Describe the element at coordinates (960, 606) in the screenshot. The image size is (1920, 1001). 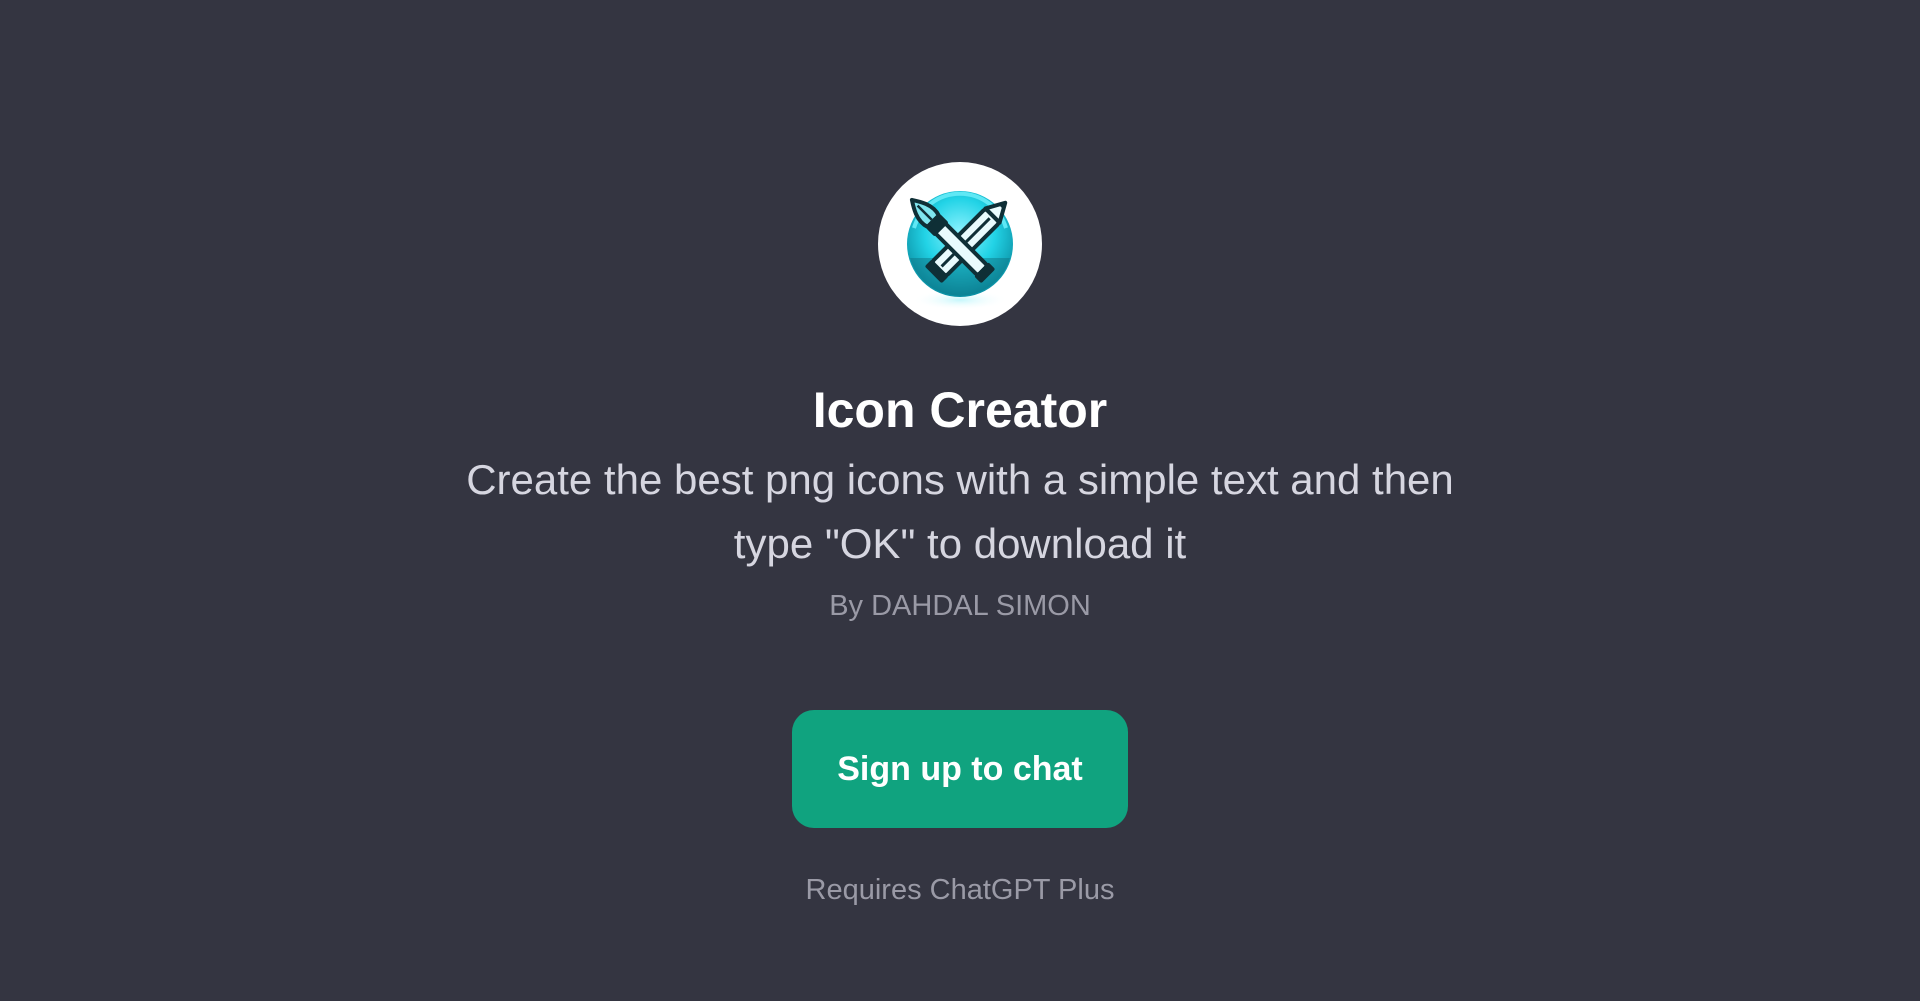
I see `author-byline: By DAHDAL SIMON` at that location.